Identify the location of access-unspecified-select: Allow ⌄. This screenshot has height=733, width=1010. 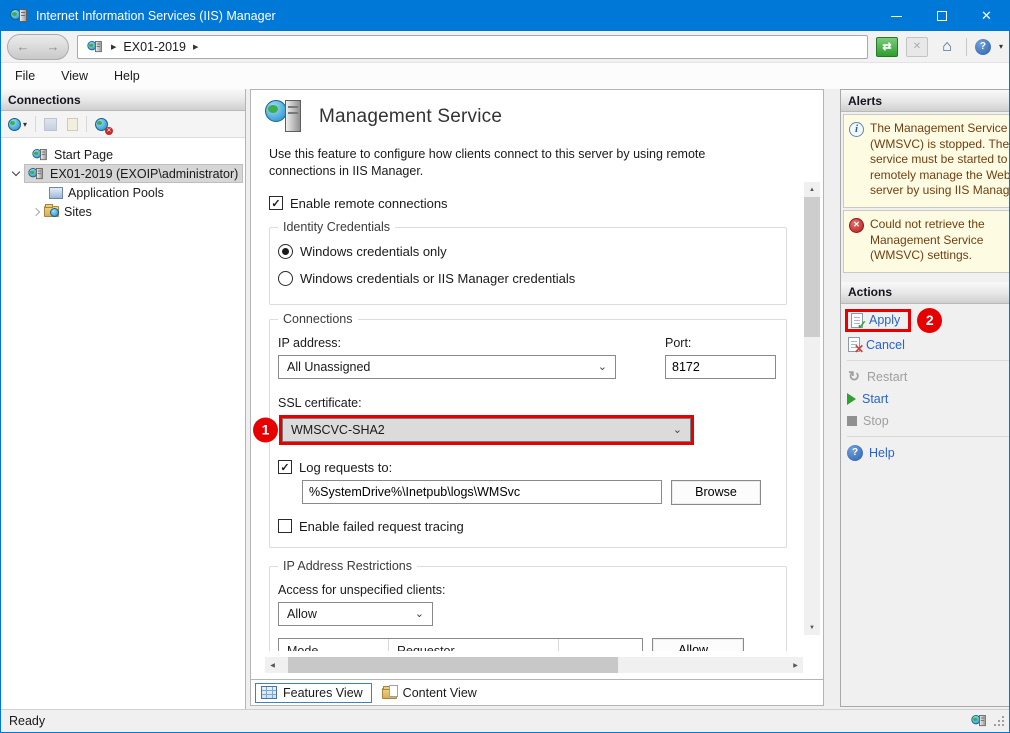
(355, 613).